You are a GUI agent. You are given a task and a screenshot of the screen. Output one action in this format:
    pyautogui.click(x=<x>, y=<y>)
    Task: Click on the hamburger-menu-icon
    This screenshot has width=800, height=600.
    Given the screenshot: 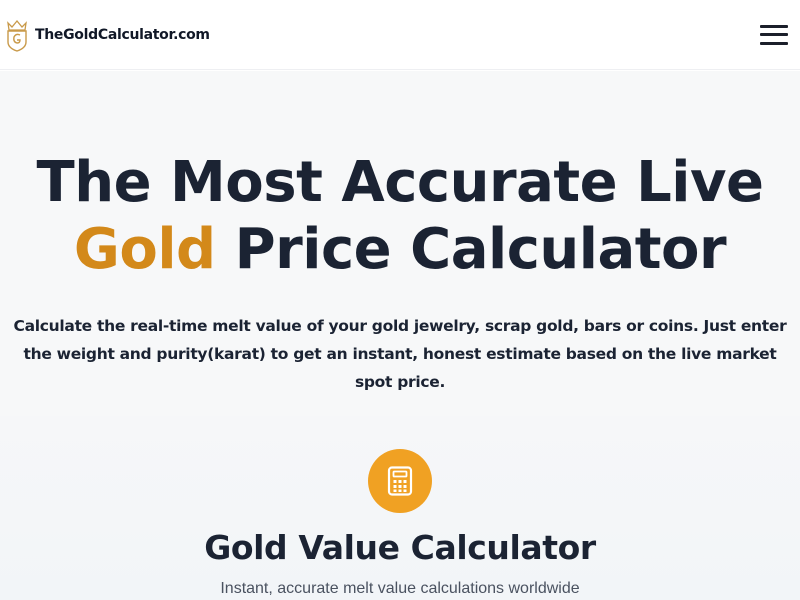 What is the action you would take?
    pyautogui.click(x=774, y=26)
    